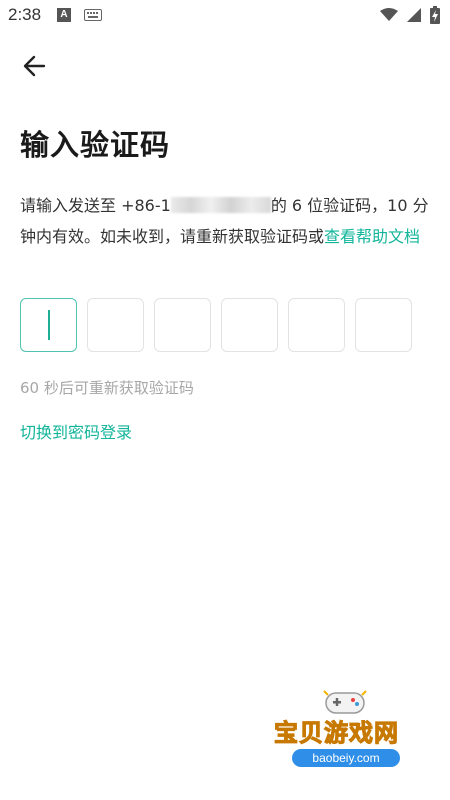  I want to click on signal-icon, so click(414, 15).